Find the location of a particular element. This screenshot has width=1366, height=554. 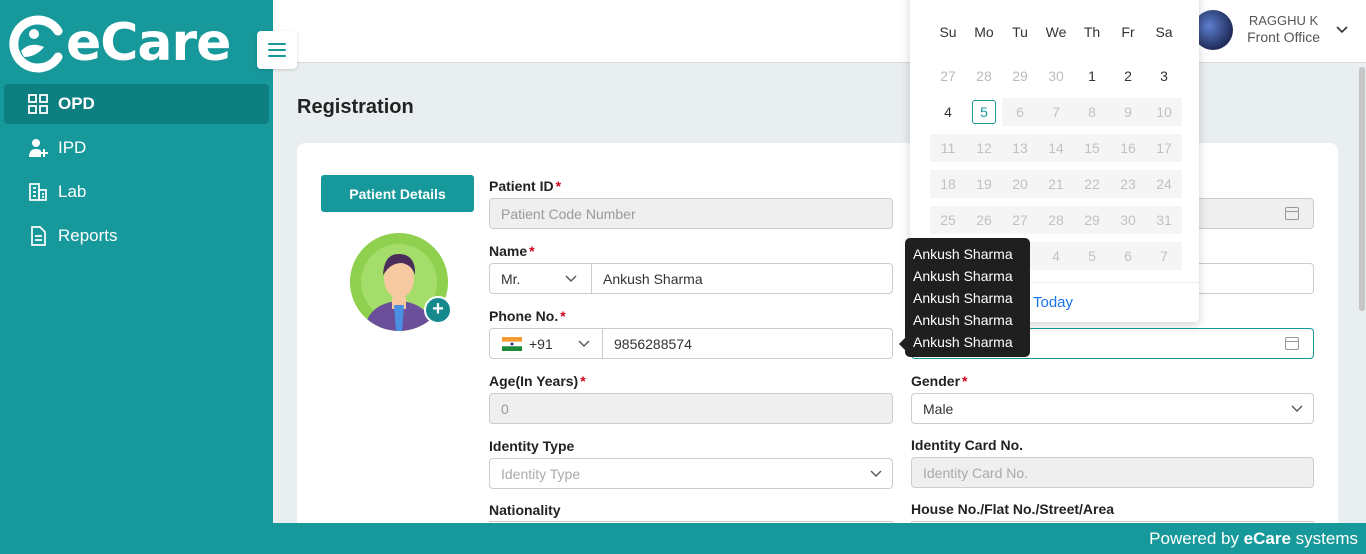

date-cell: 14 is located at coordinates (1056, 148).